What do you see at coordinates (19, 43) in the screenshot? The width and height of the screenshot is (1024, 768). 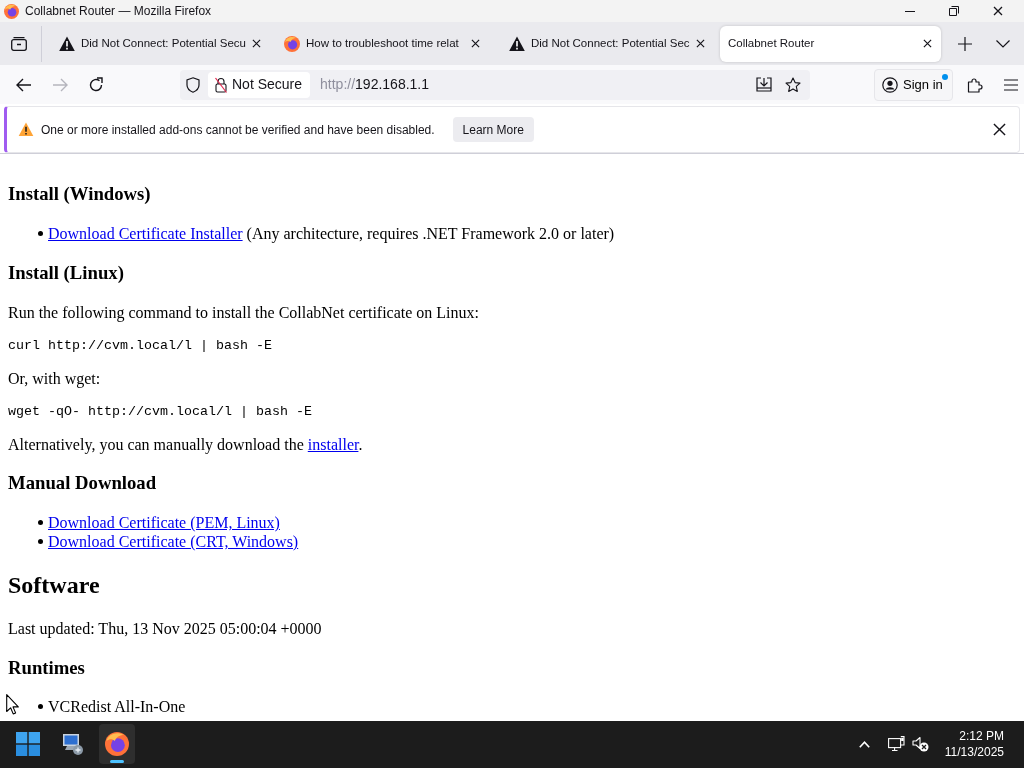 I see `tray-icon` at bounding box center [19, 43].